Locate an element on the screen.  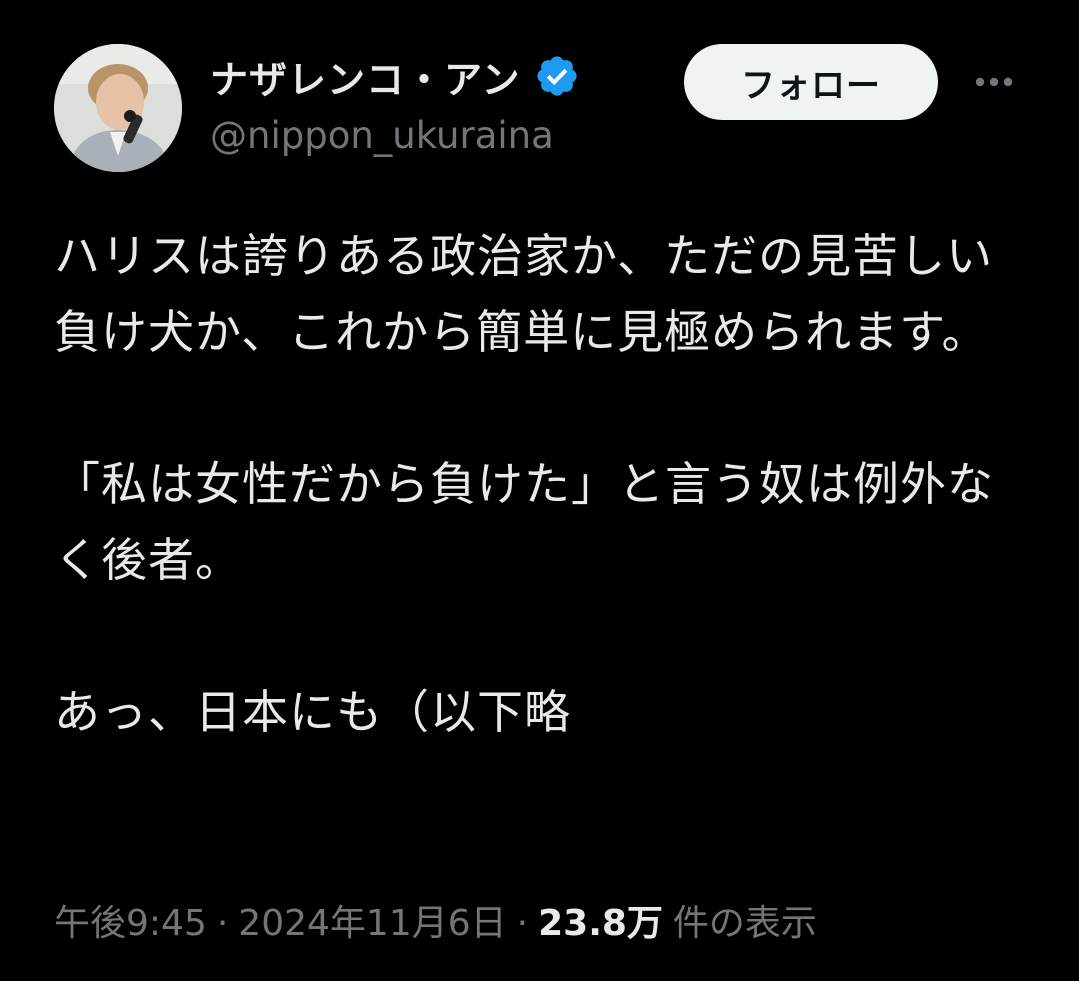
follow-button: フォロー is located at coordinates (811, 82).